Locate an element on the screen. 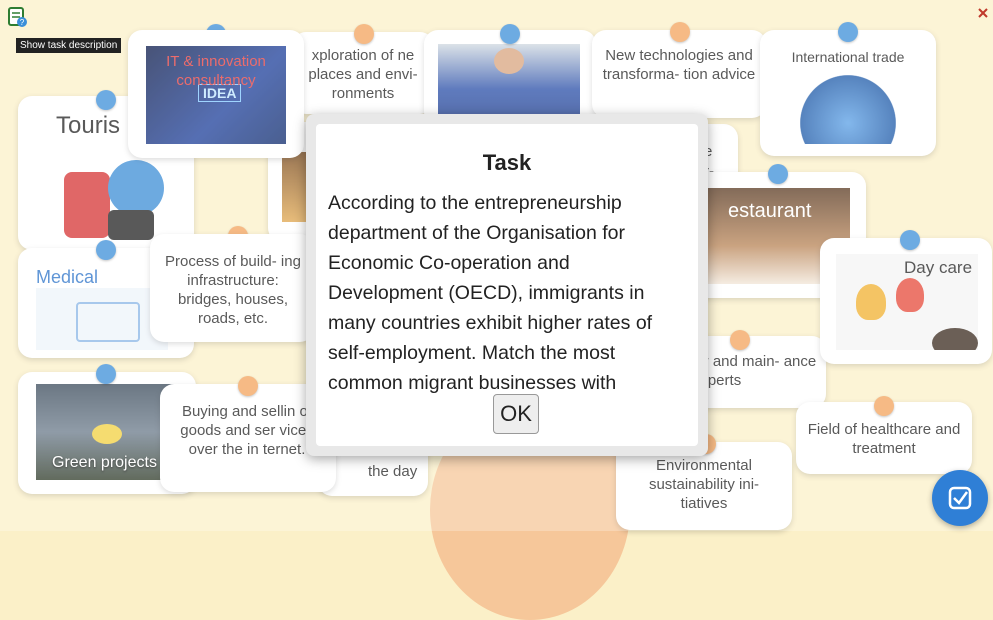  check-icon is located at coordinates (960, 498).